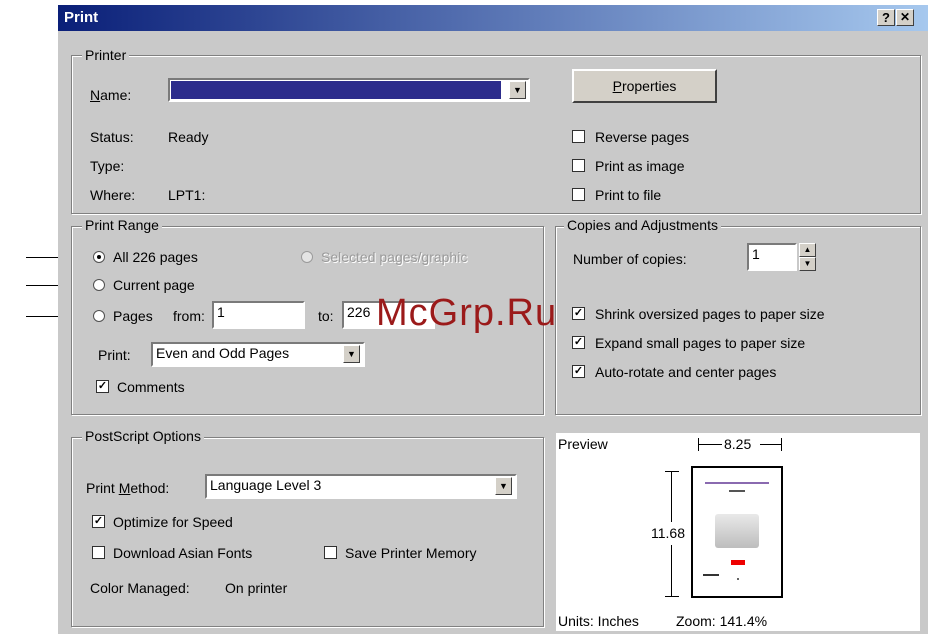 The image size is (940, 634). Describe the element at coordinates (99, 285) in the screenshot. I see `current-page-radio` at that location.